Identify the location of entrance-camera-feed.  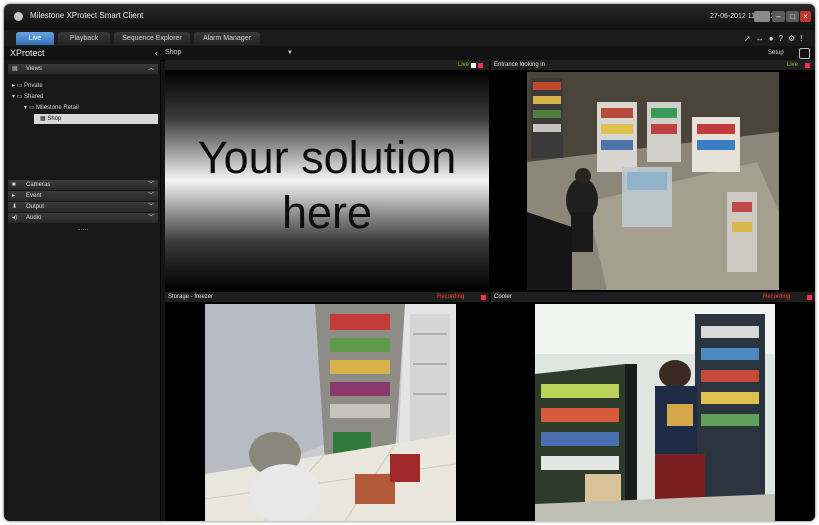
(653, 181).